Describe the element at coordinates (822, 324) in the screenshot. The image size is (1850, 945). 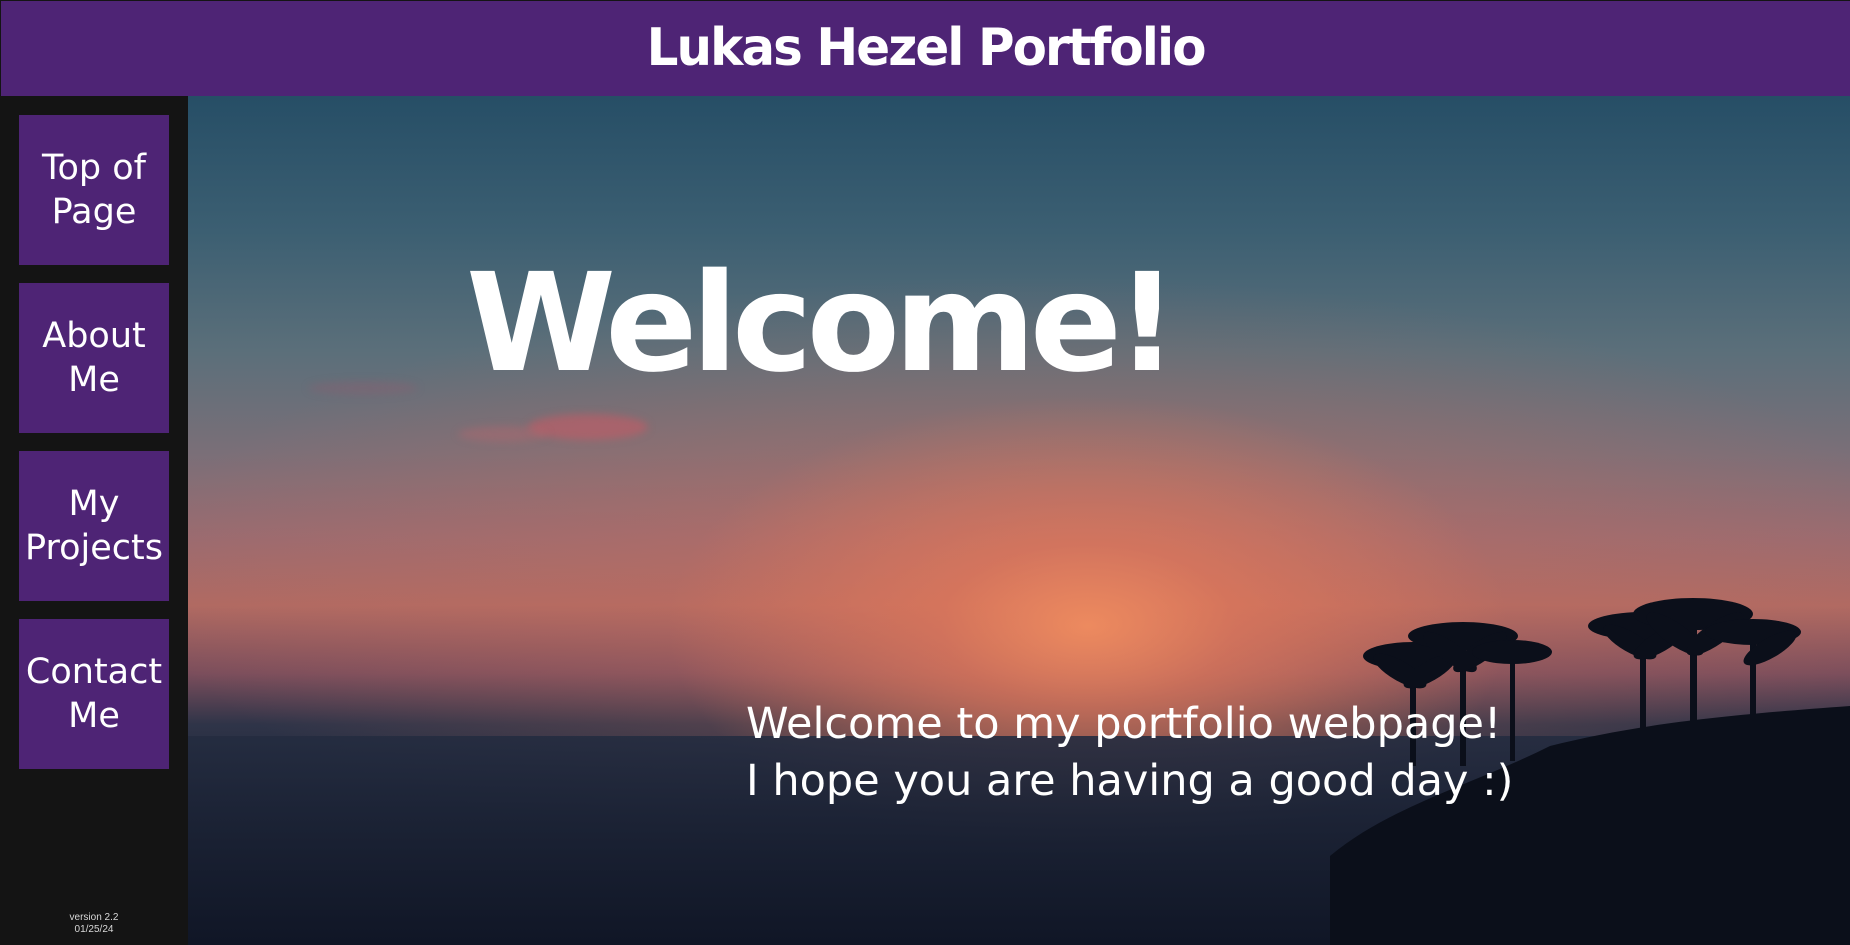
I see `hero-title: Welcome!` at that location.